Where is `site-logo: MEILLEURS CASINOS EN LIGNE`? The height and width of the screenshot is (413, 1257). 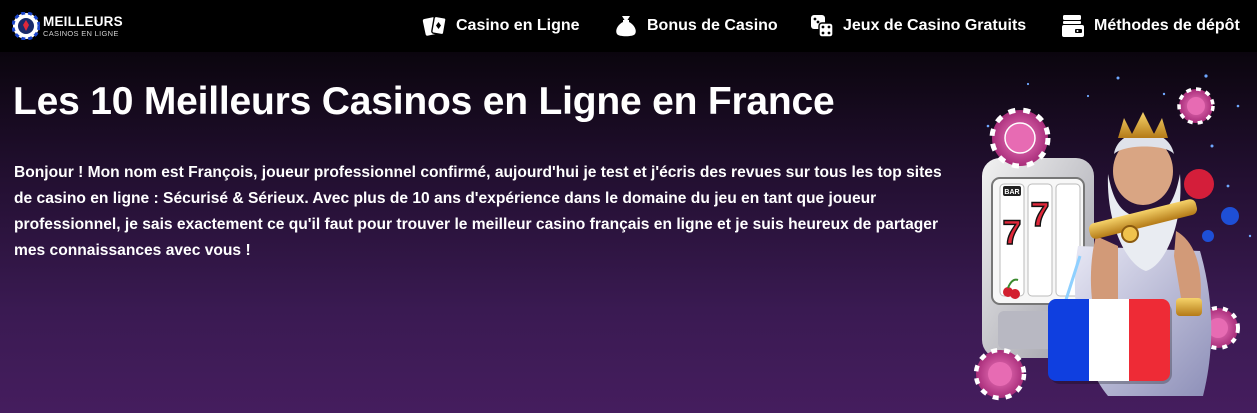 site-logo: MEILLEURS CASINOS EN LIGNE is located at coordinates (72, 26).